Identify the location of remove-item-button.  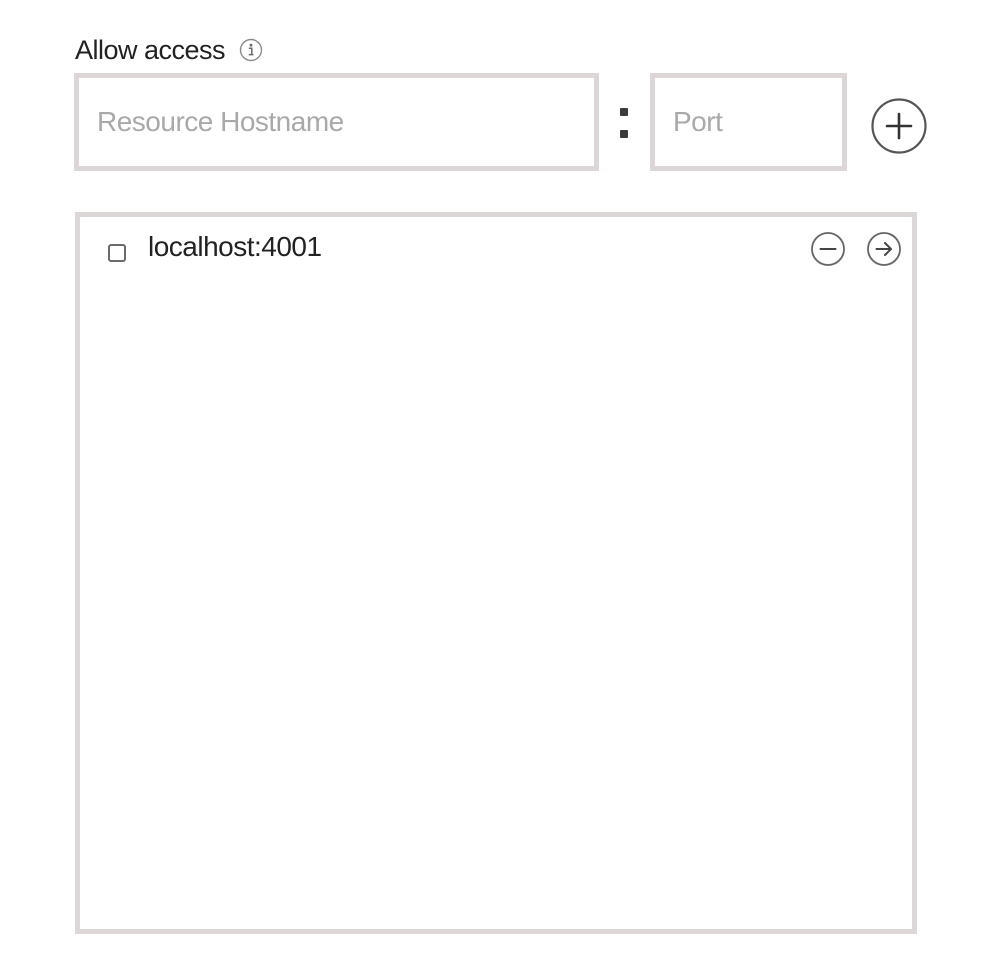
(828, 249).